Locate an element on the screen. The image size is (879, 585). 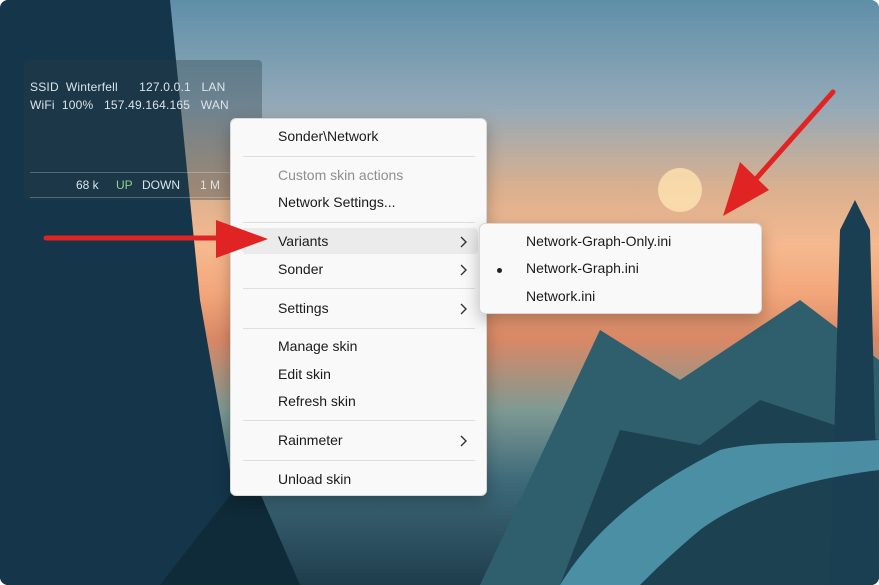
variant-network-graph-only: Network-Graph-Only.ini is located at coordinates (598, 241).